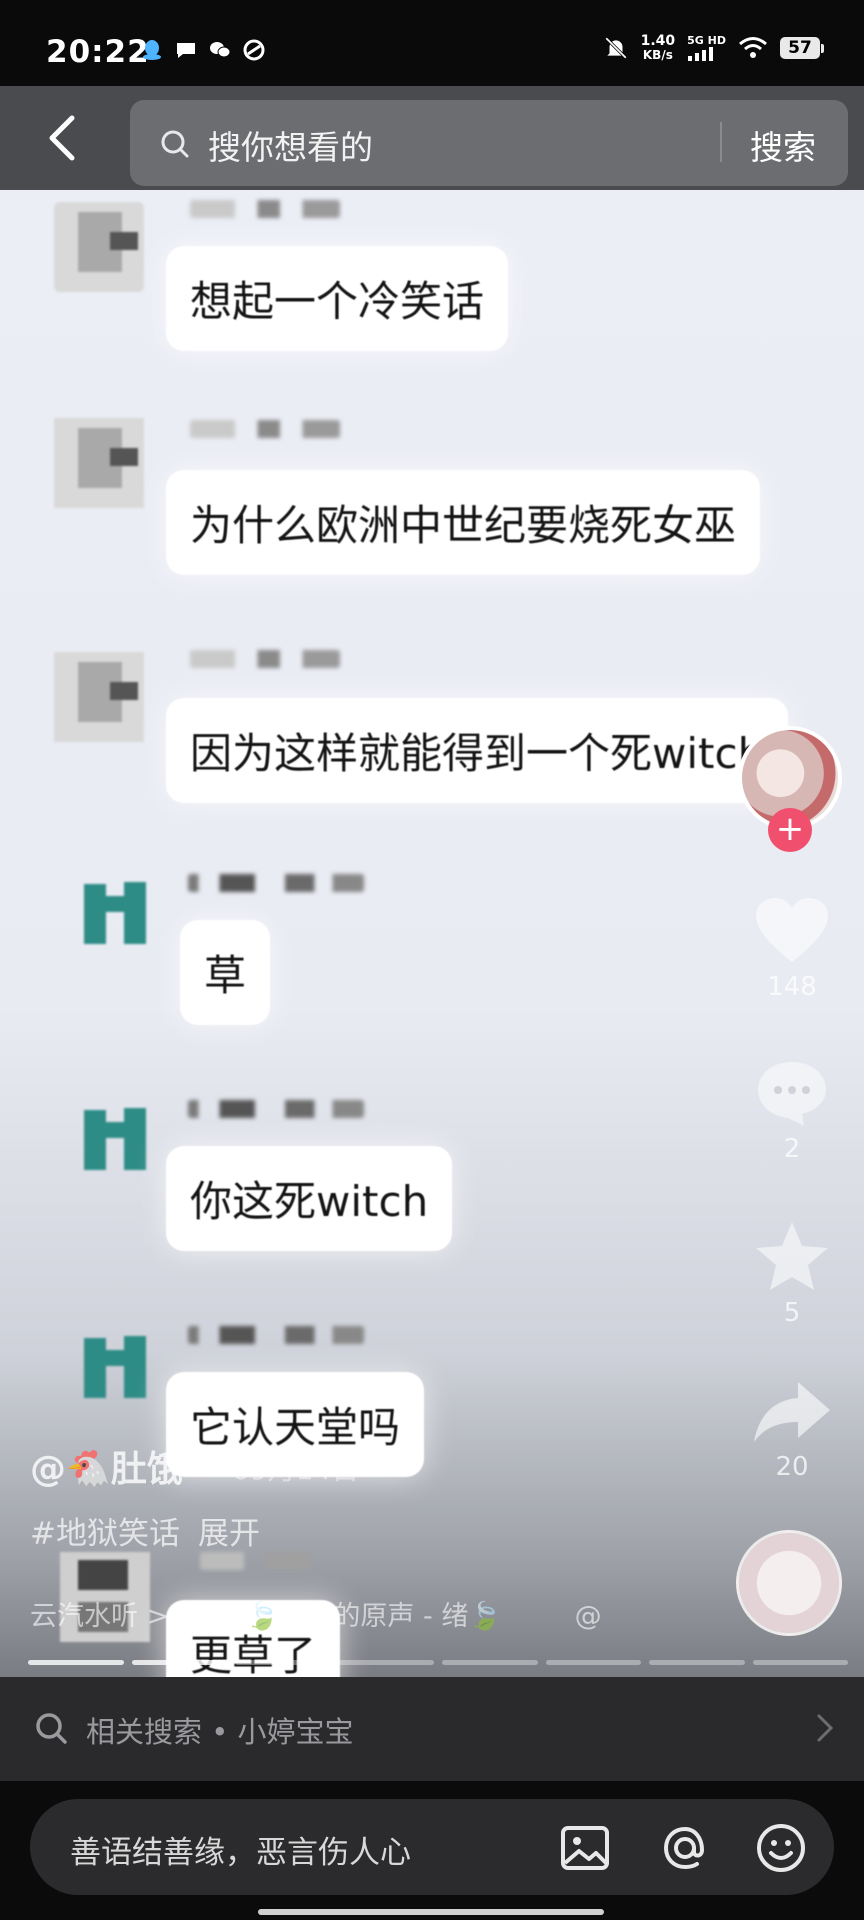 This screenshot has height=1920, width=864. What do you see at coordinates (432, 43) in the screenshot?
I see `status-bar: 20:22 1.40 KB/s 5G HD 57` at bounding box center [432, 43].